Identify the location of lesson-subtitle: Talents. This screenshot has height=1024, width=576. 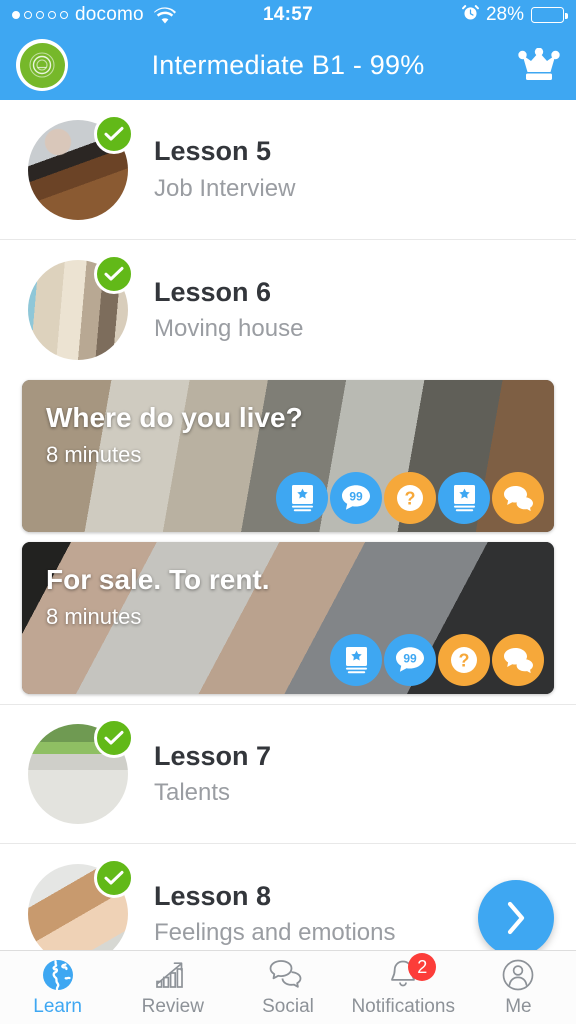
(192, 793).